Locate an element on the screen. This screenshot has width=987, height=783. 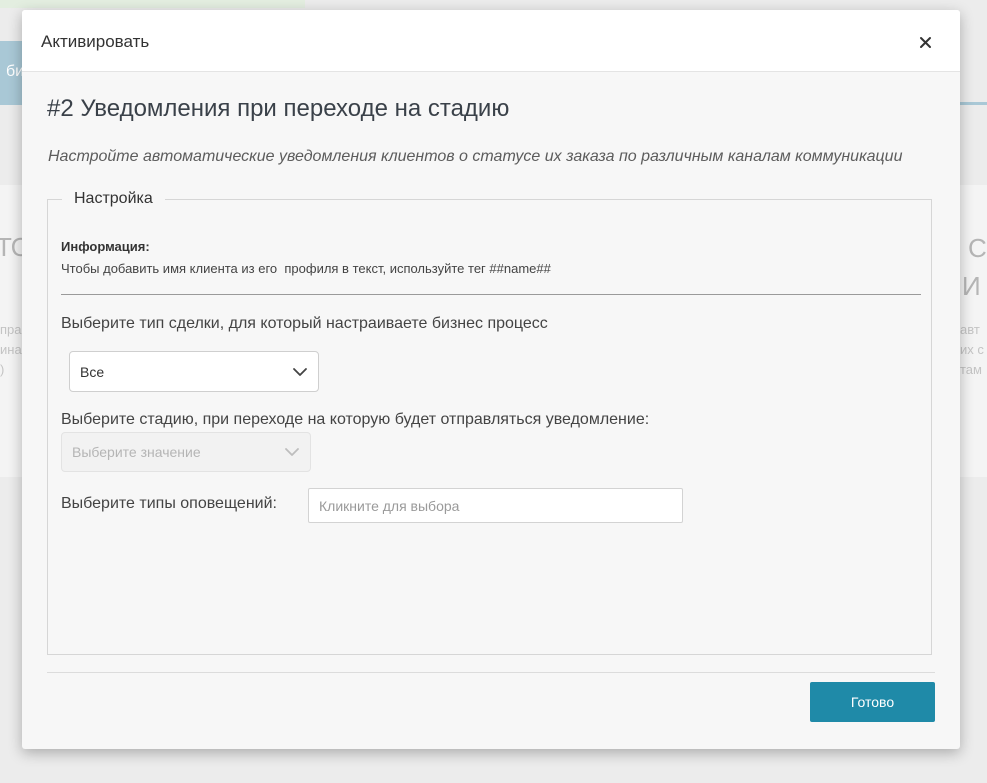
stage-select: Выберите значение is located at coordinates (186, 452).